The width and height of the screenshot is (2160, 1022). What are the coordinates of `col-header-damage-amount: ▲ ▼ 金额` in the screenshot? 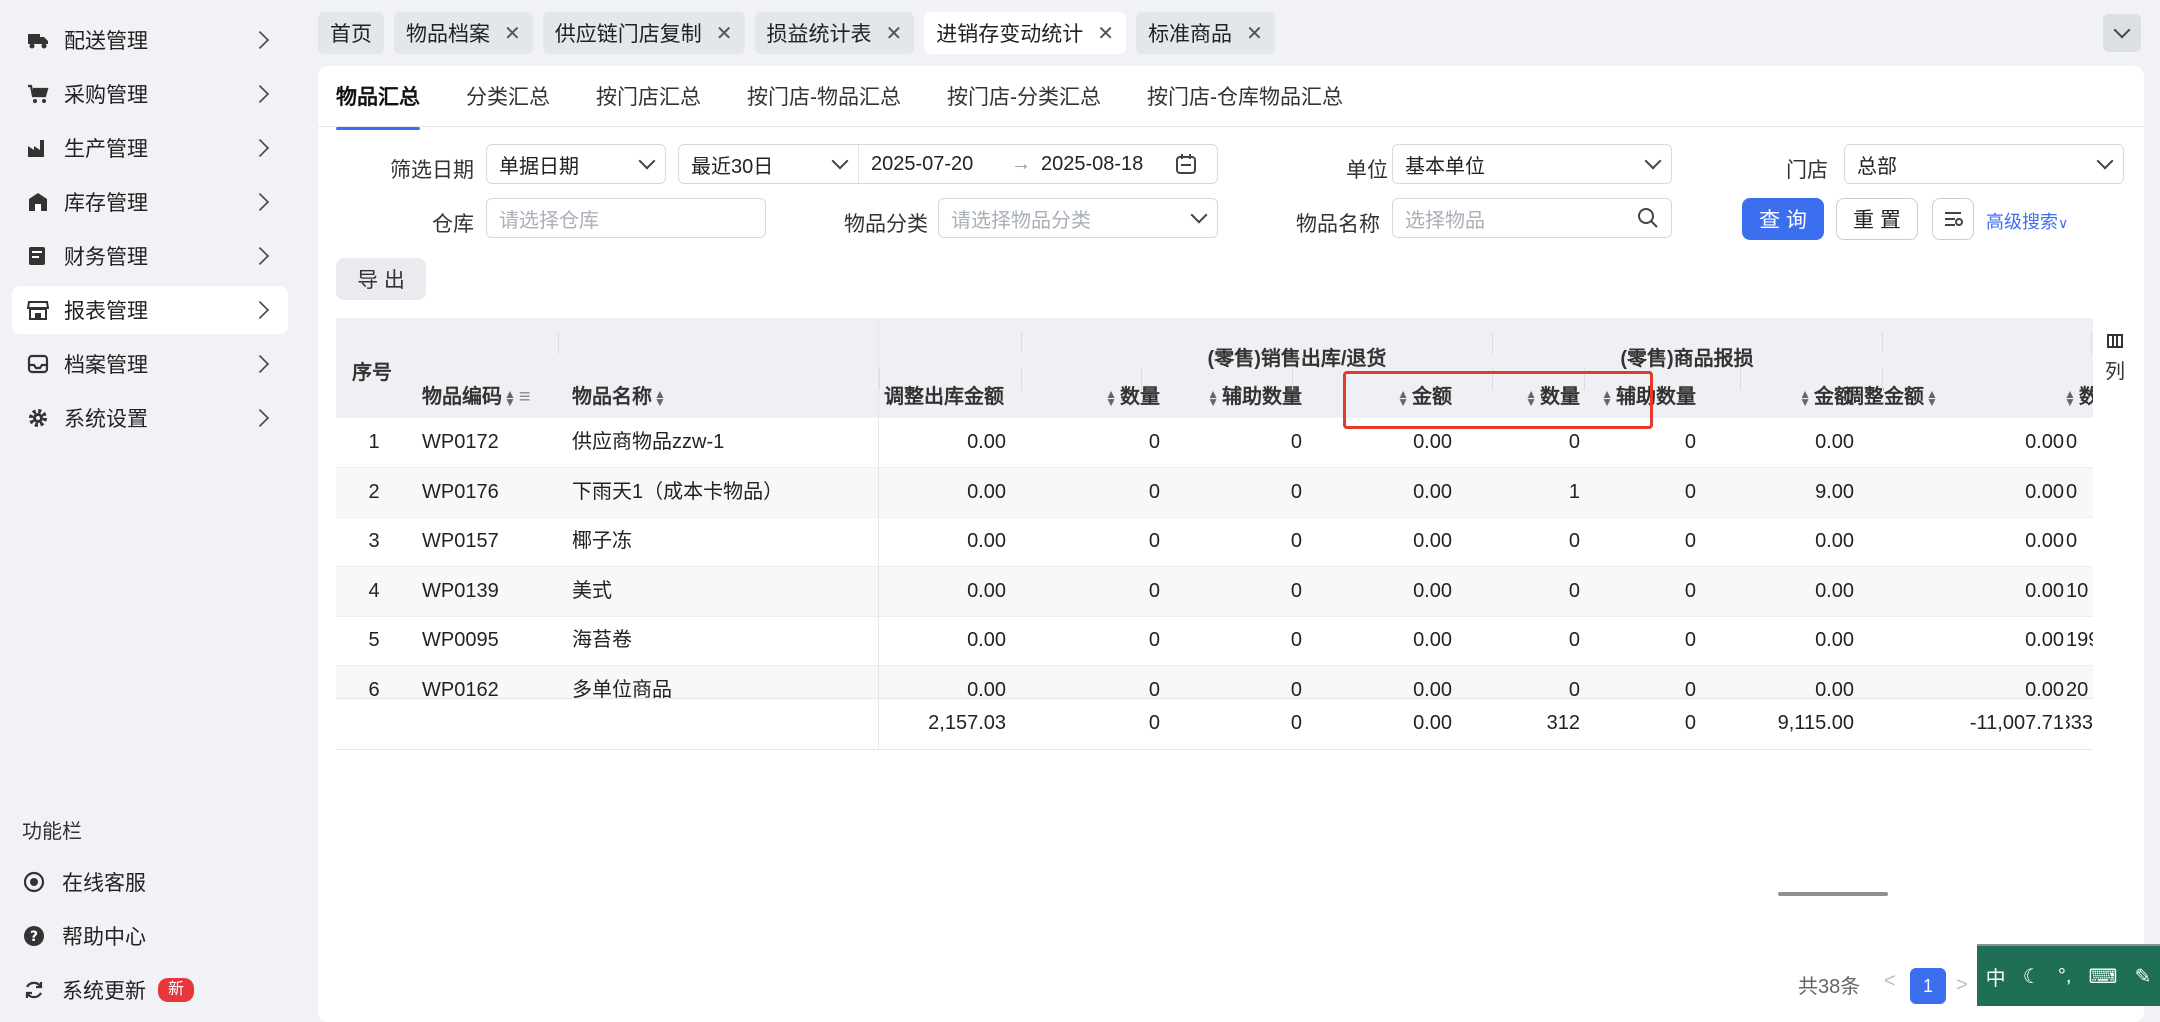 It's located at (1790, 394).